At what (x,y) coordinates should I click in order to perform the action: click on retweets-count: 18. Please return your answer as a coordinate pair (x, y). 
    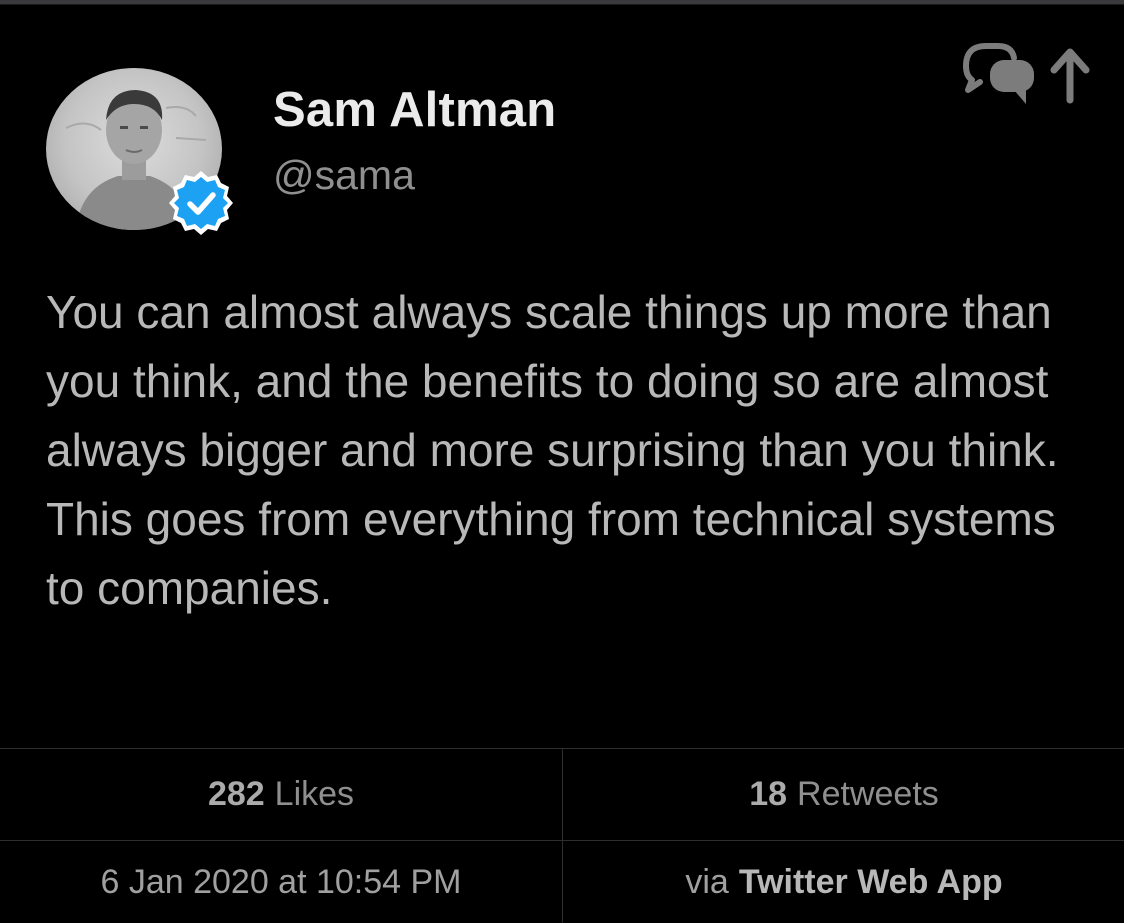
    Looking at the image, I should click on (768, 794).